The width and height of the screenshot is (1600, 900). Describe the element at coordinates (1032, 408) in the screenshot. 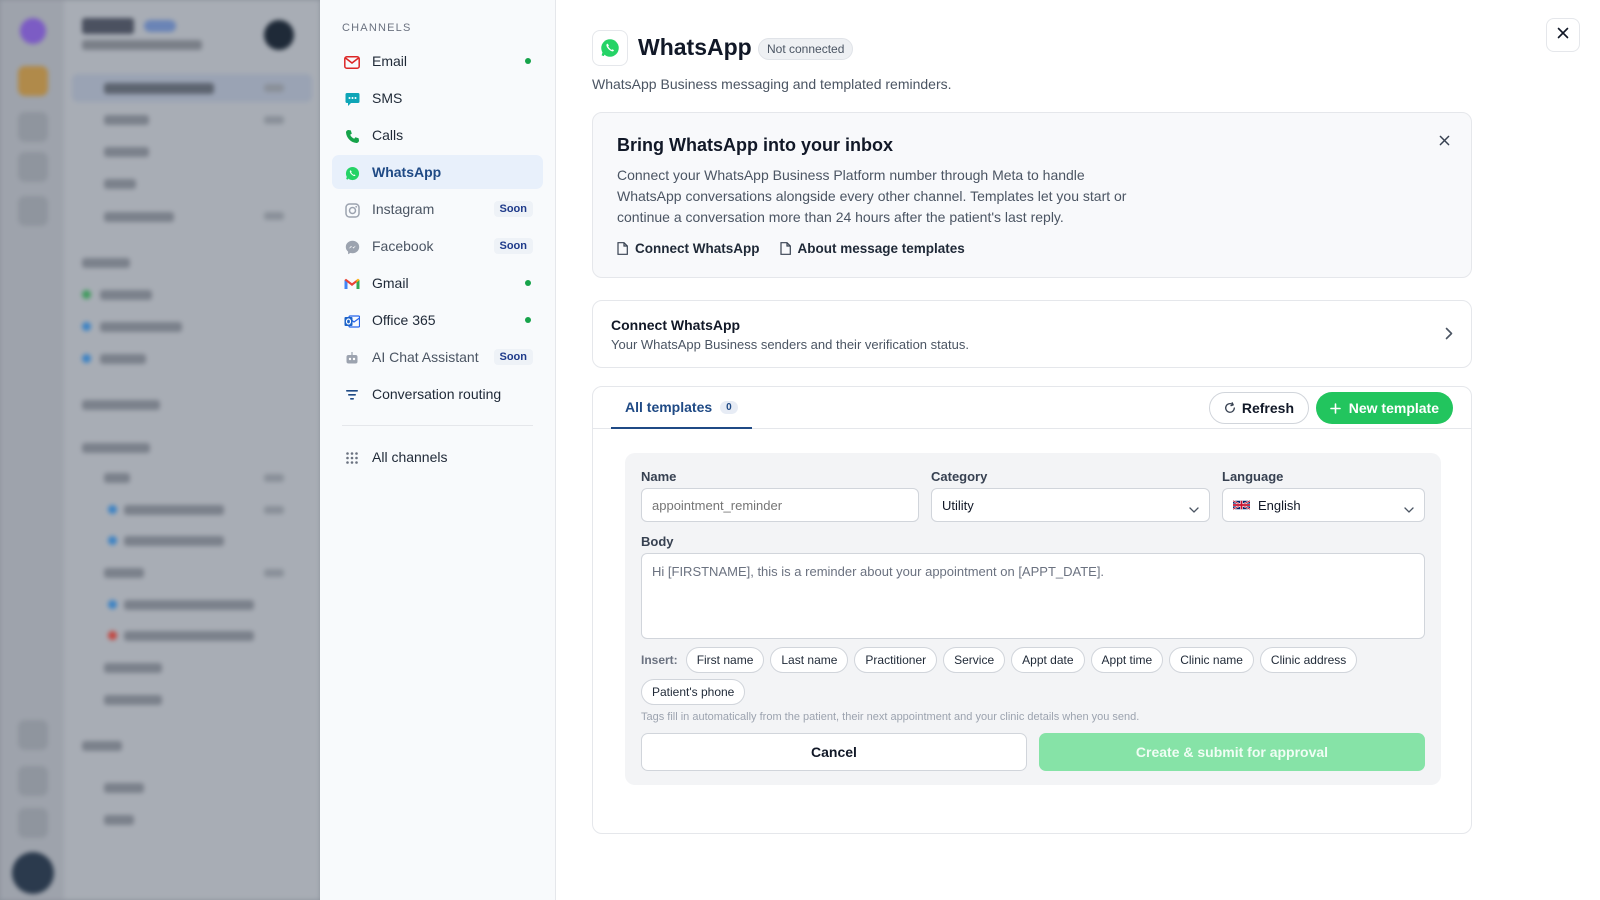

I see `templates-tab-bar: All templates 0 Refresh New template` at that location.